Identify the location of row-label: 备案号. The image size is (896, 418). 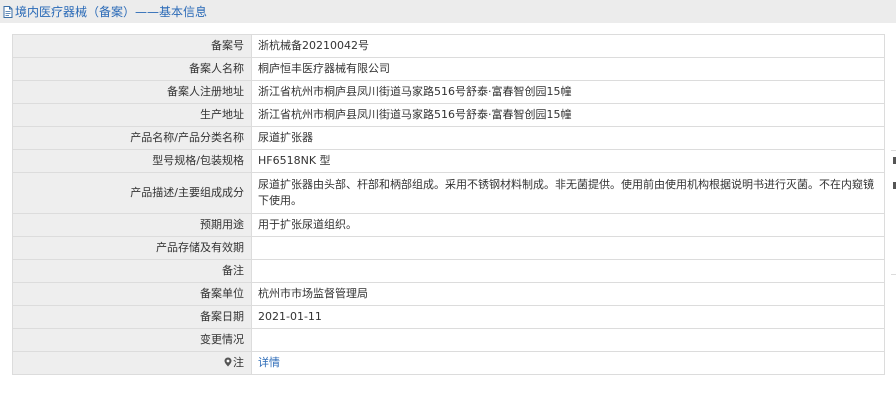
(132, 46).